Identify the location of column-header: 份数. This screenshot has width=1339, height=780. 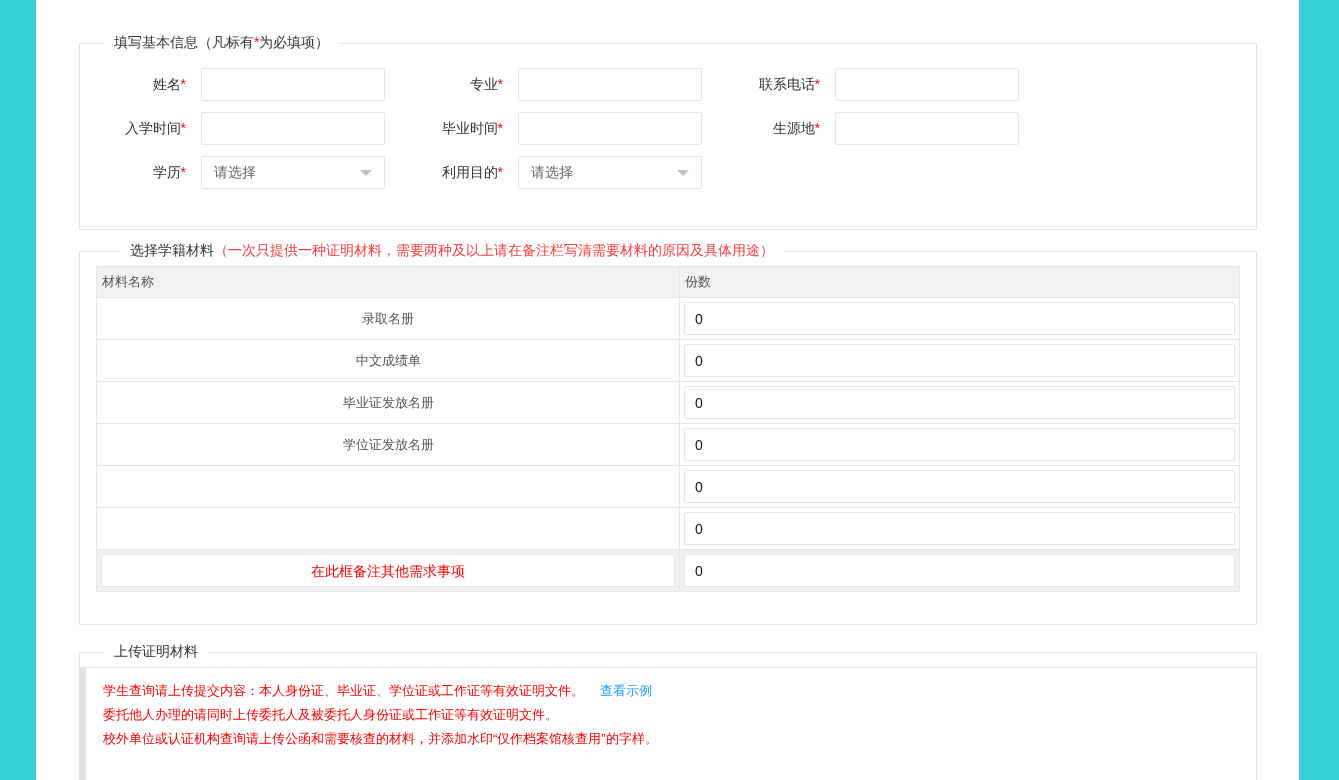
(698, 281).